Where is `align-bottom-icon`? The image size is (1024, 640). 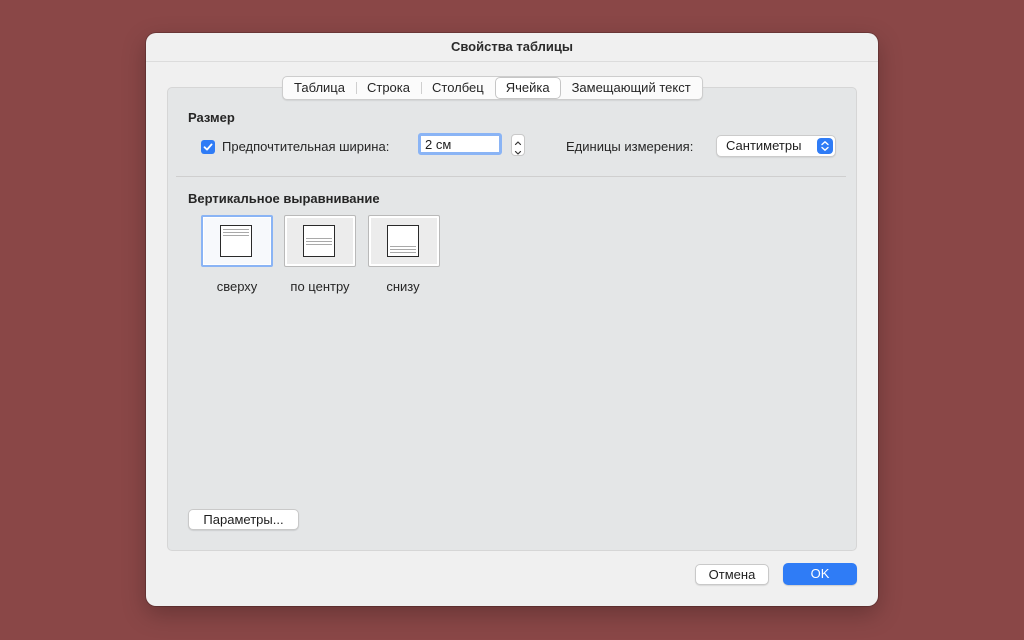
align-bottom-icon is located at coordinates (403, 241).